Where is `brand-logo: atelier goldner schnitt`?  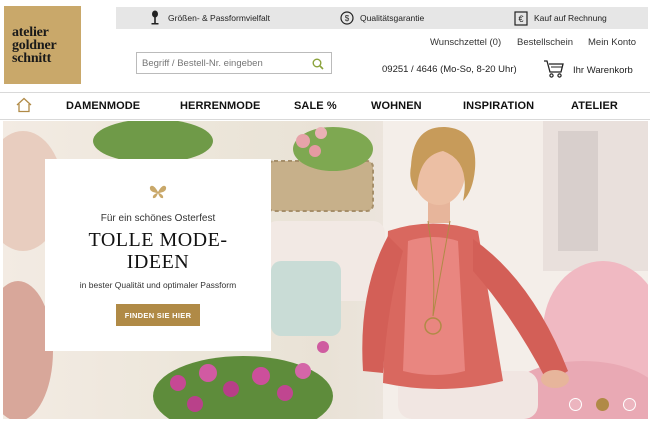 brand-logo: atelier goldner schnitt is located at coordinates (42, 45).